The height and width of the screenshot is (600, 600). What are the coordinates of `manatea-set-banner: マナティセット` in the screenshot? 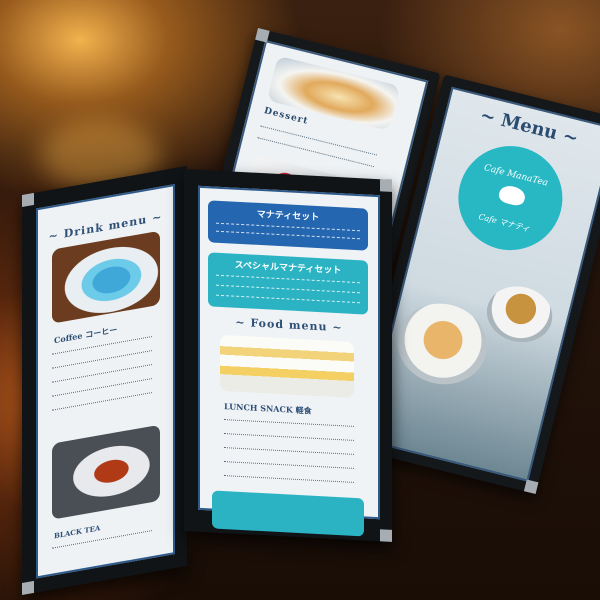 It's located at (288, 225).